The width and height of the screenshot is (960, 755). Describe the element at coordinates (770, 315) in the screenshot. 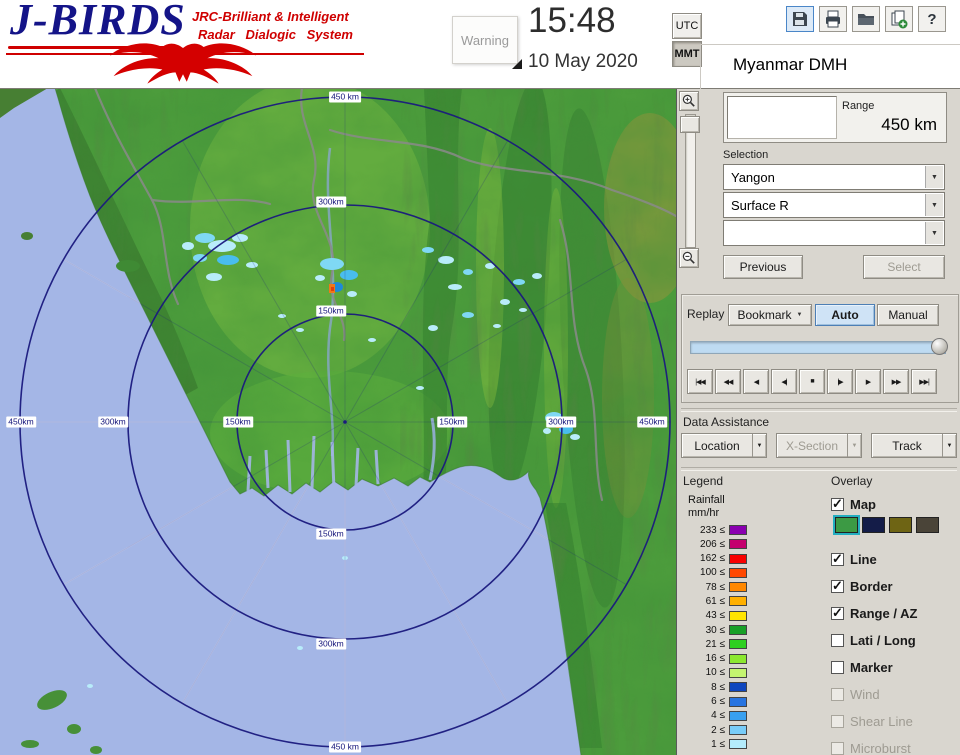

I see `bookmark-button: Bookmark` at that location.